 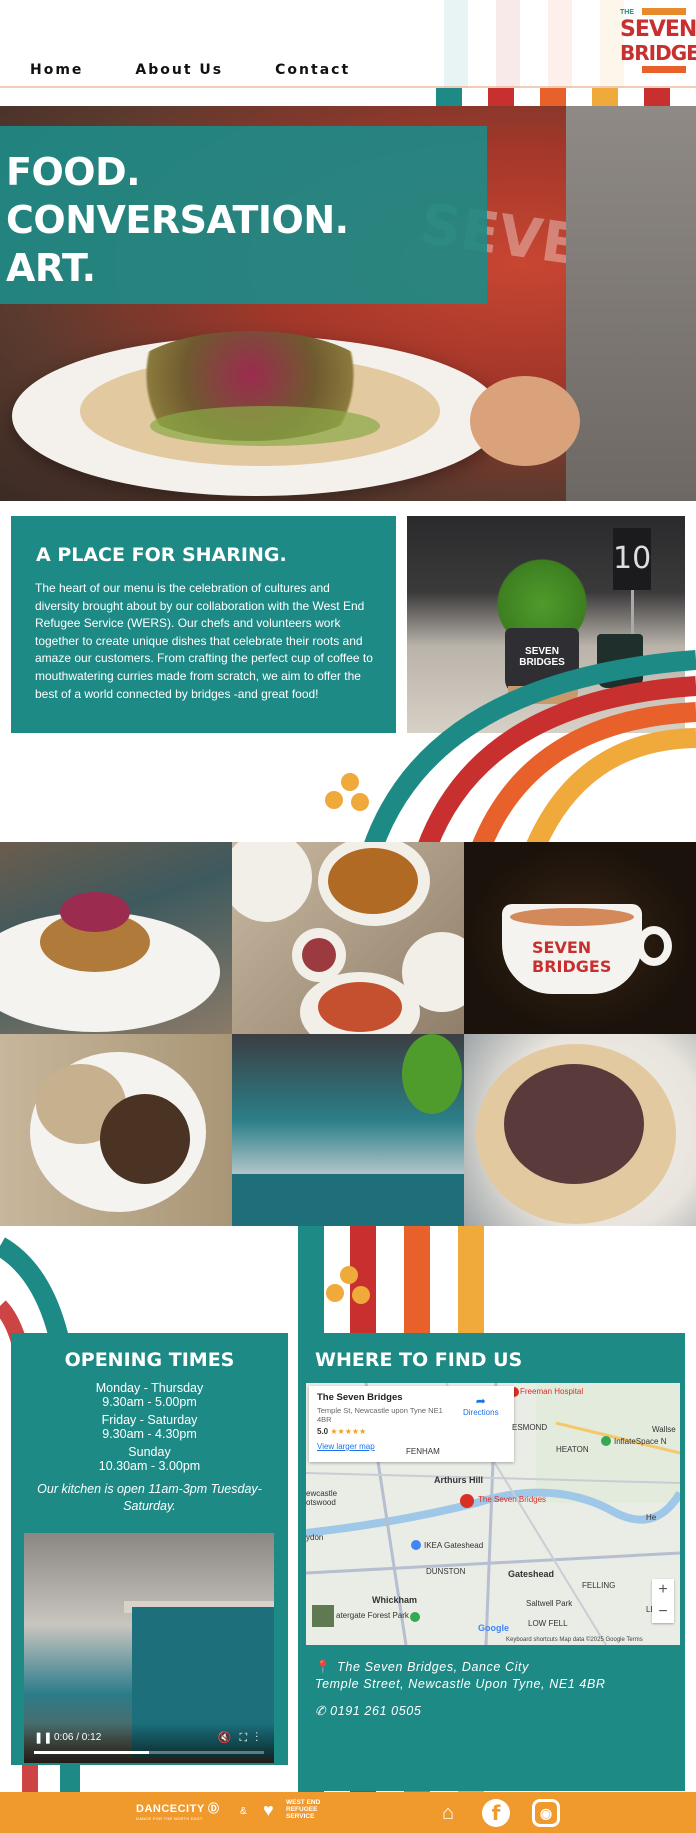 I want to click on nav-home: Home, so click(x=56, y=70).